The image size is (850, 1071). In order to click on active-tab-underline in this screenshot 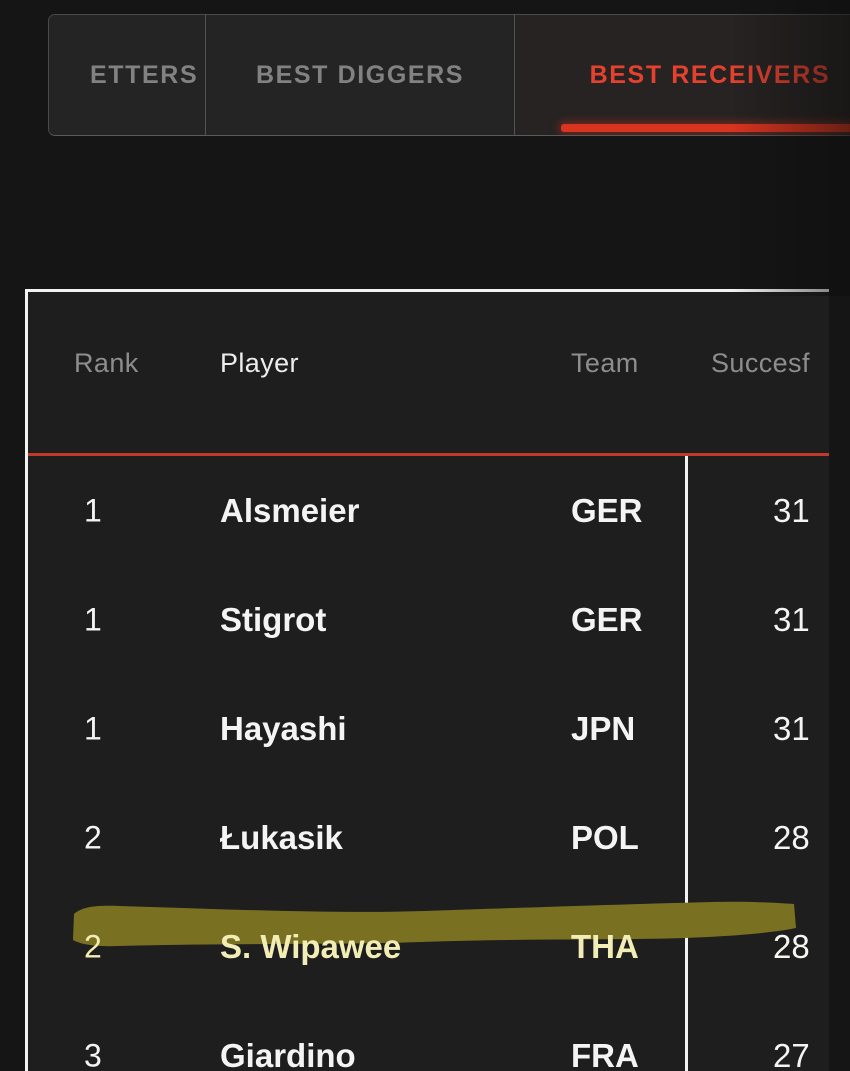, I will do `click(705, 128)`.